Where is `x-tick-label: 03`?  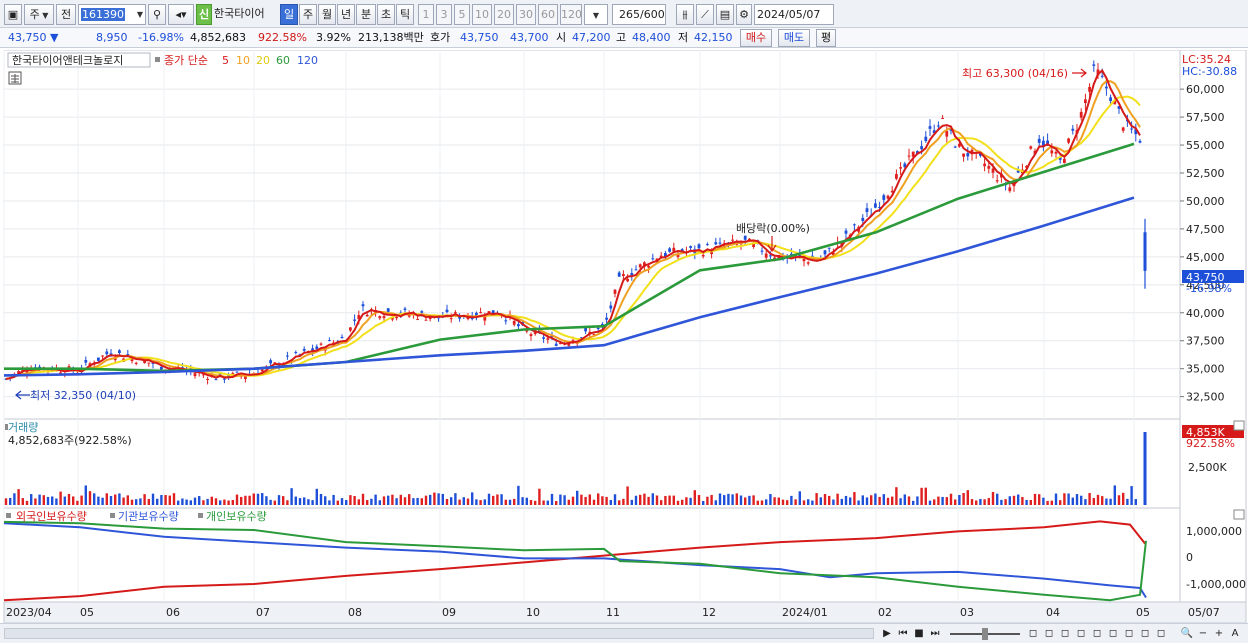
x-tick-label: 03 is located at coordinates (967, 612).